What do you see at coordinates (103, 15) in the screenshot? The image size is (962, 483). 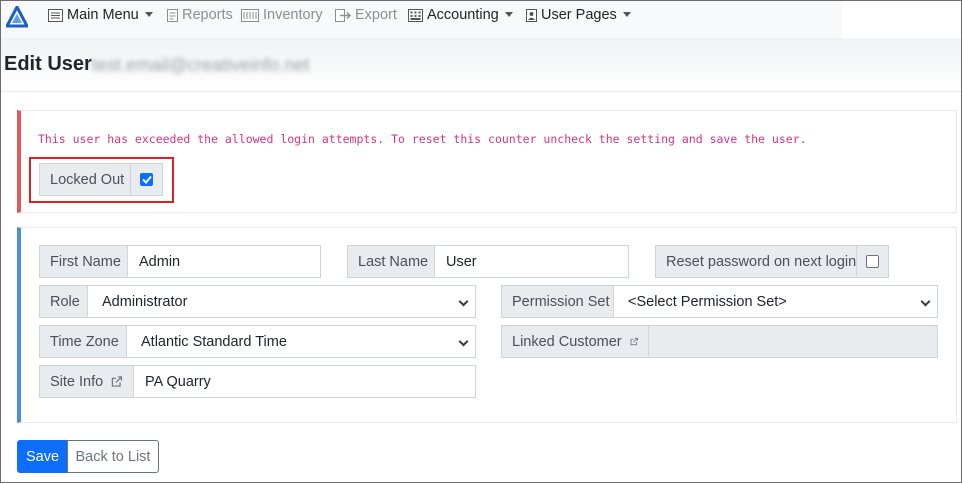 I see `nav-main-menu-label: Main Menu` at bounding box center [103, 15].